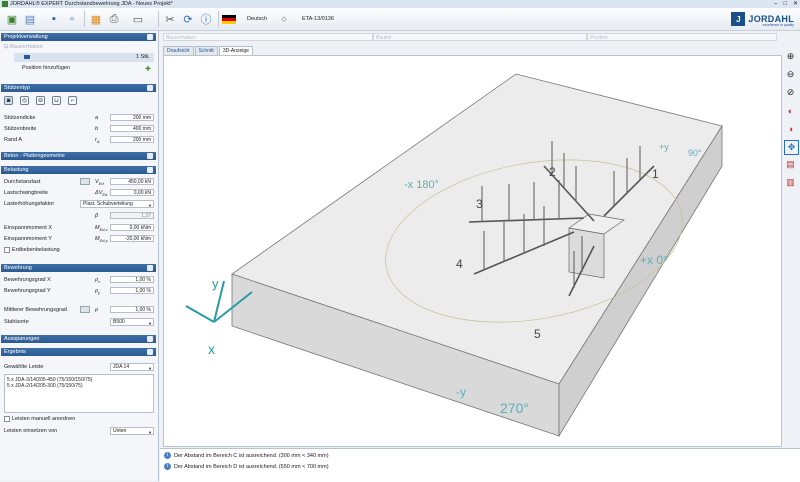 This screenshot has height=482, width=800. I want to click on beta-value: 1,37, so click(132, 215).